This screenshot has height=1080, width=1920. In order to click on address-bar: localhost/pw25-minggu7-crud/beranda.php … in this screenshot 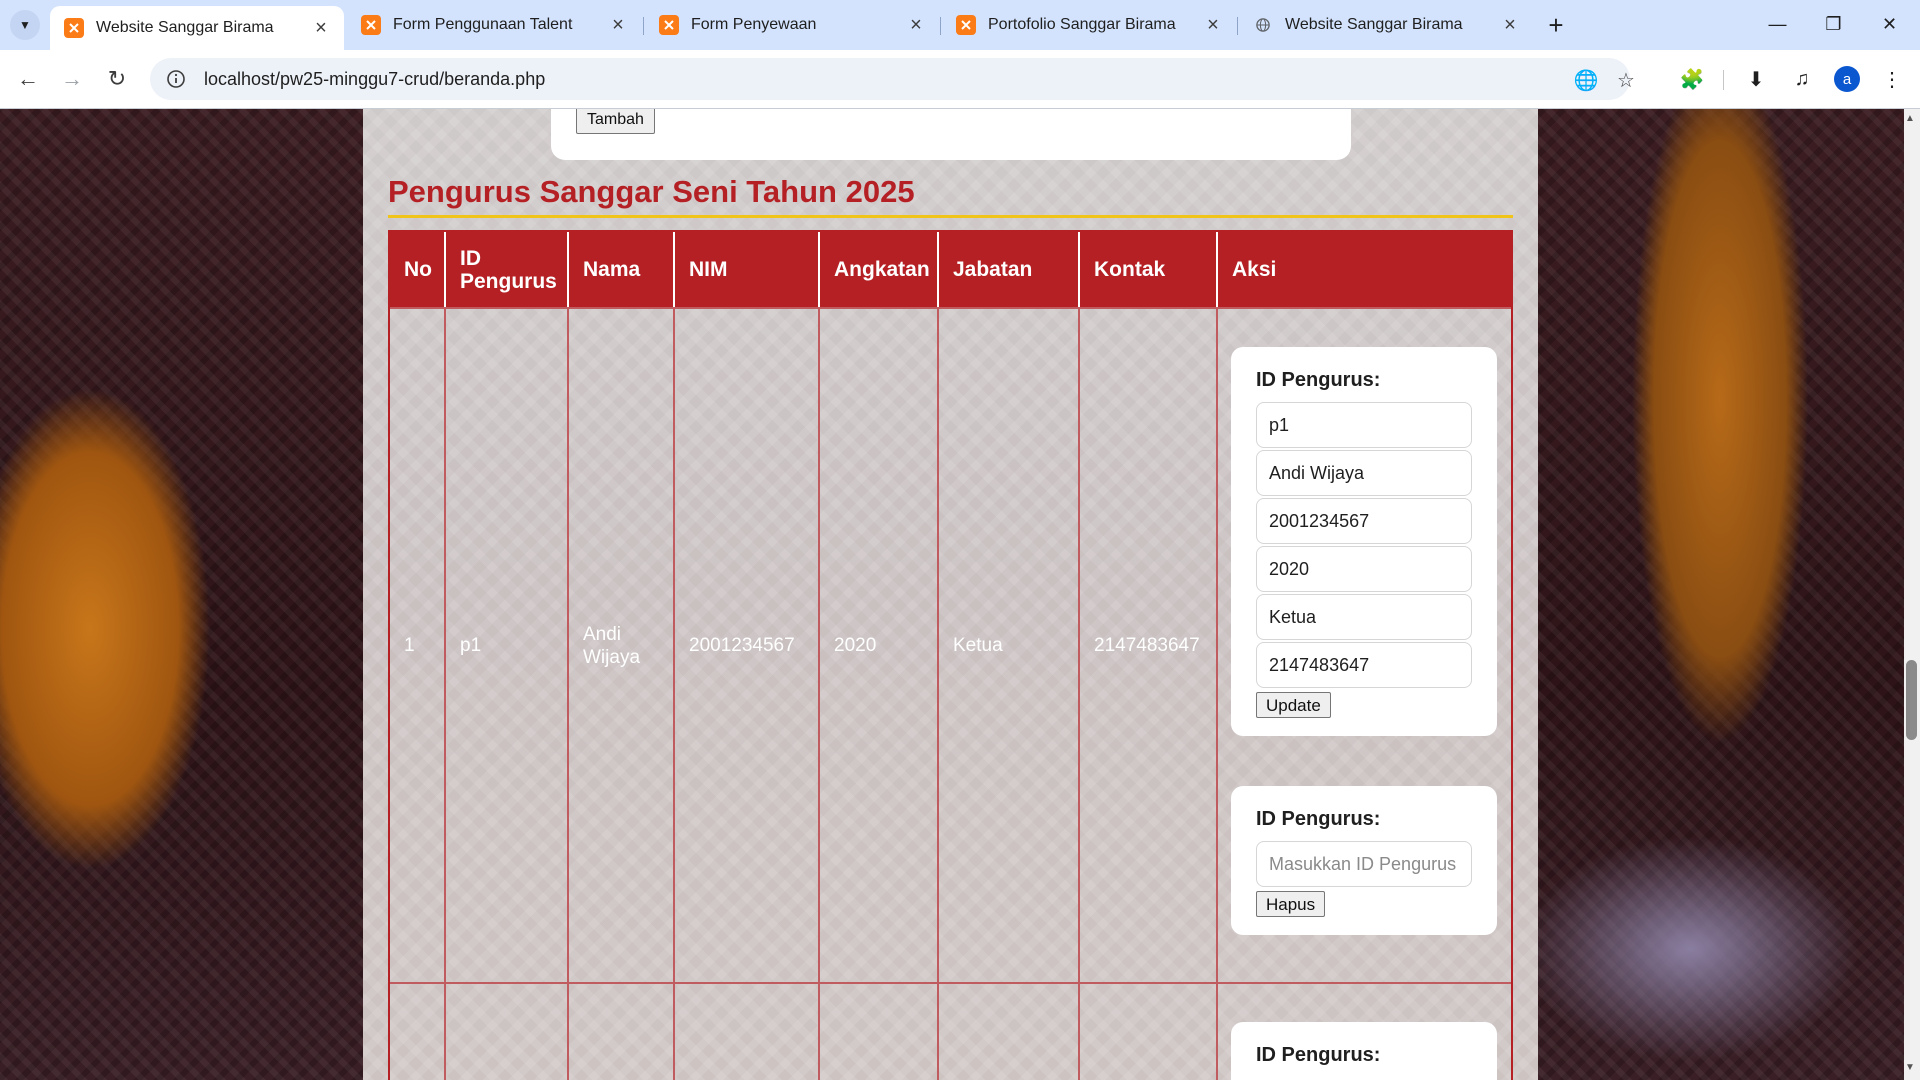, I will do `click(892, 79)`.